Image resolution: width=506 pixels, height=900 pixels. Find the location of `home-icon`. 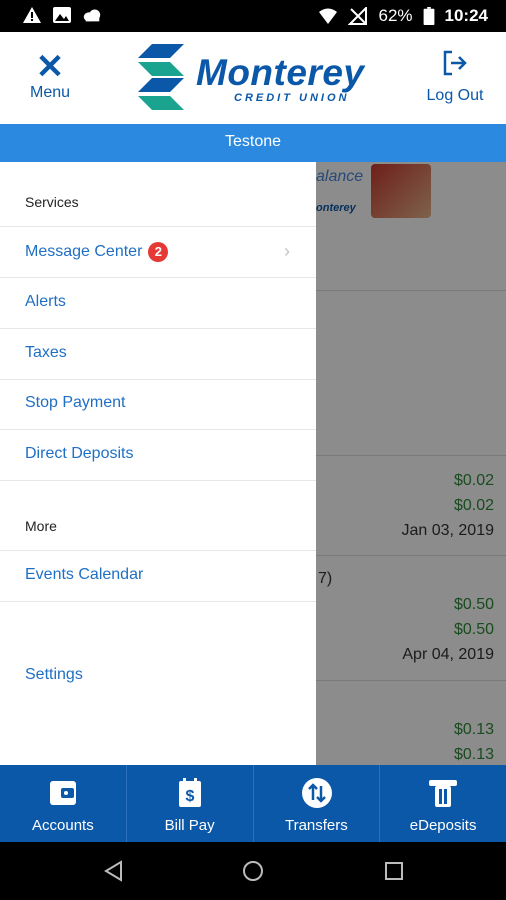

home-icon is located at coordinates (253, 871).